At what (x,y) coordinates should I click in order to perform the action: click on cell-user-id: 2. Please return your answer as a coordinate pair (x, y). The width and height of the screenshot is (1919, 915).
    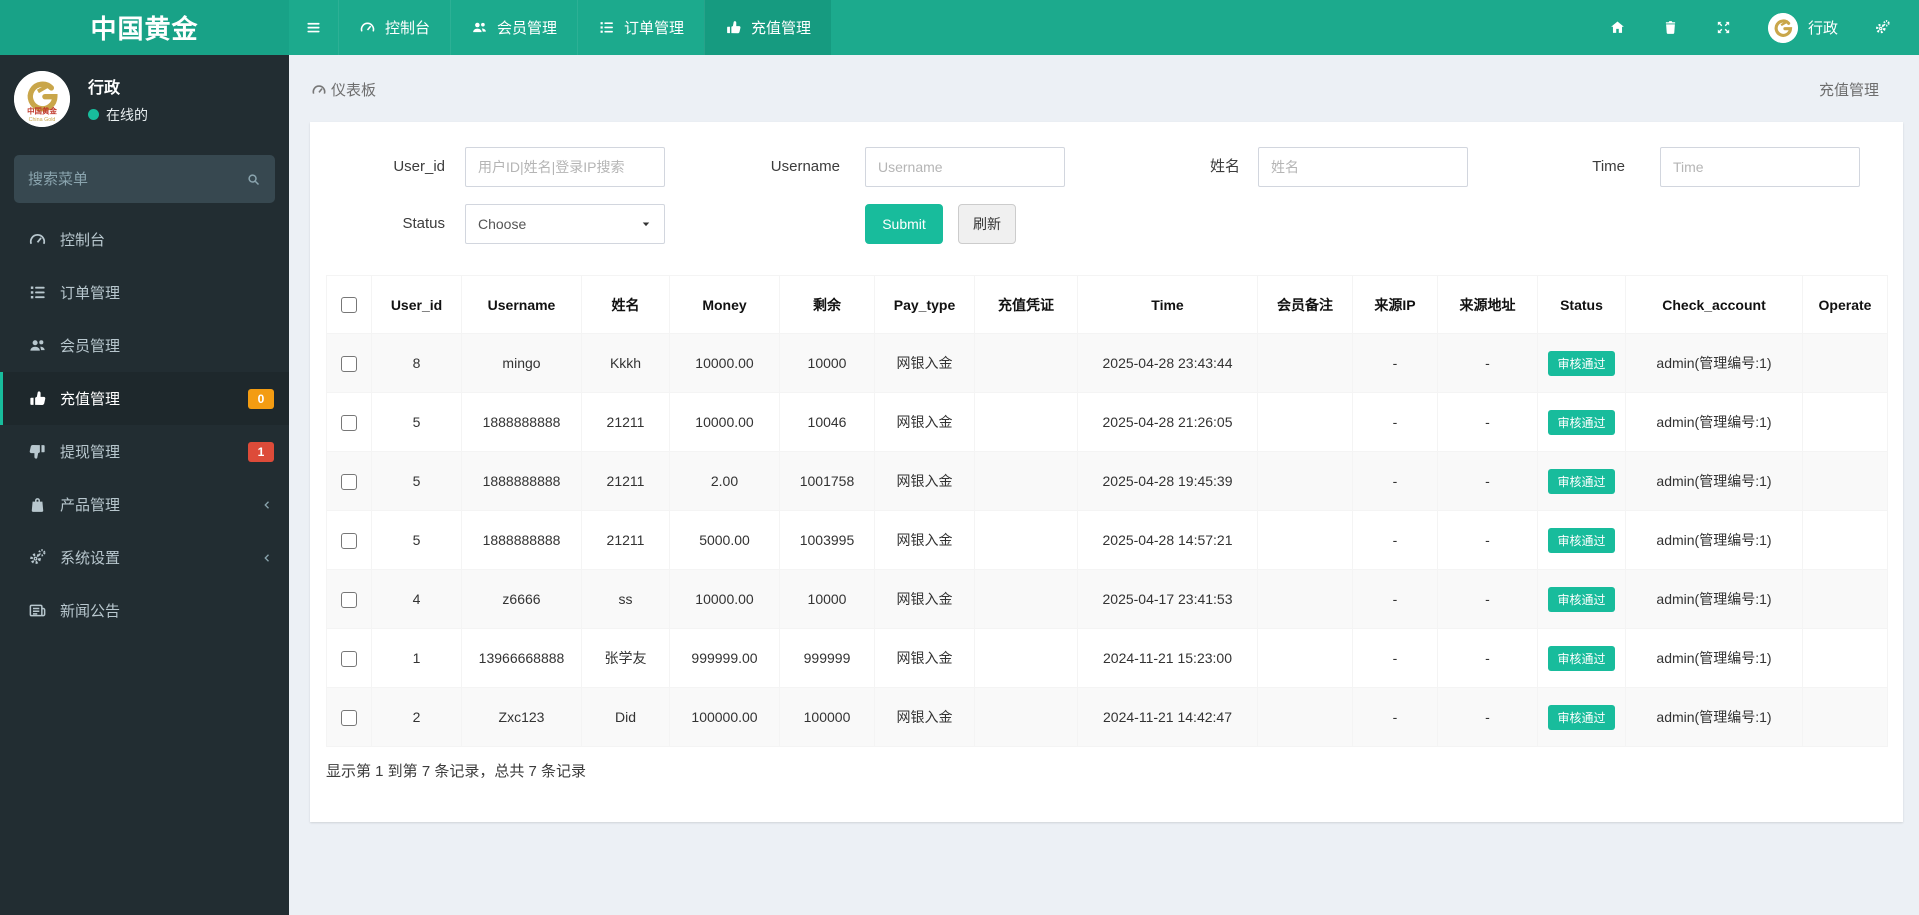
    Looking at the image, I should click on (416, 717).